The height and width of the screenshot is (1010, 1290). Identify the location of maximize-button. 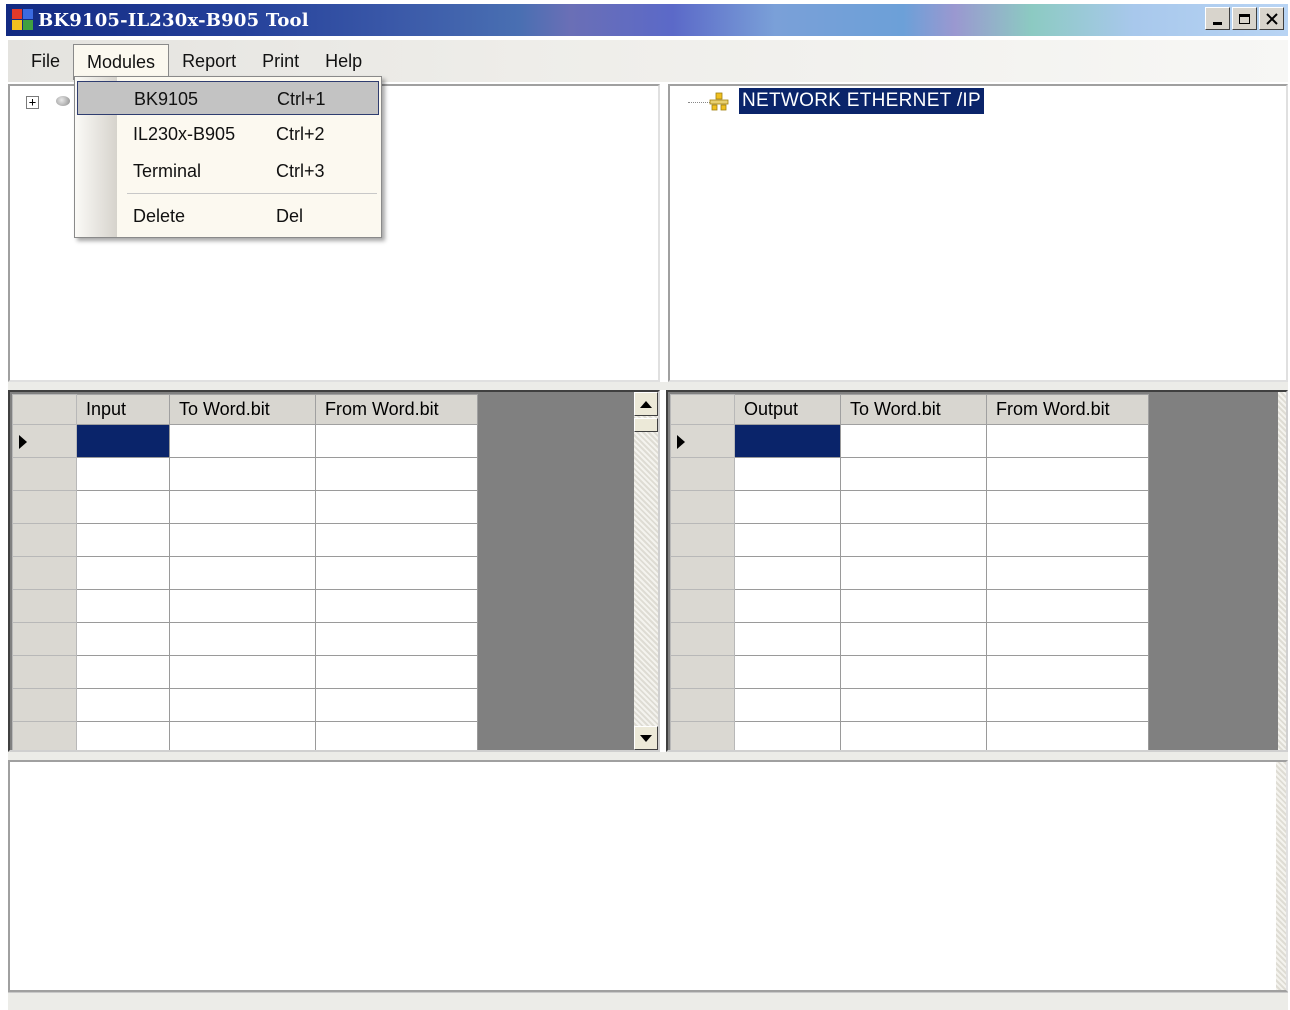
(1244, 18).